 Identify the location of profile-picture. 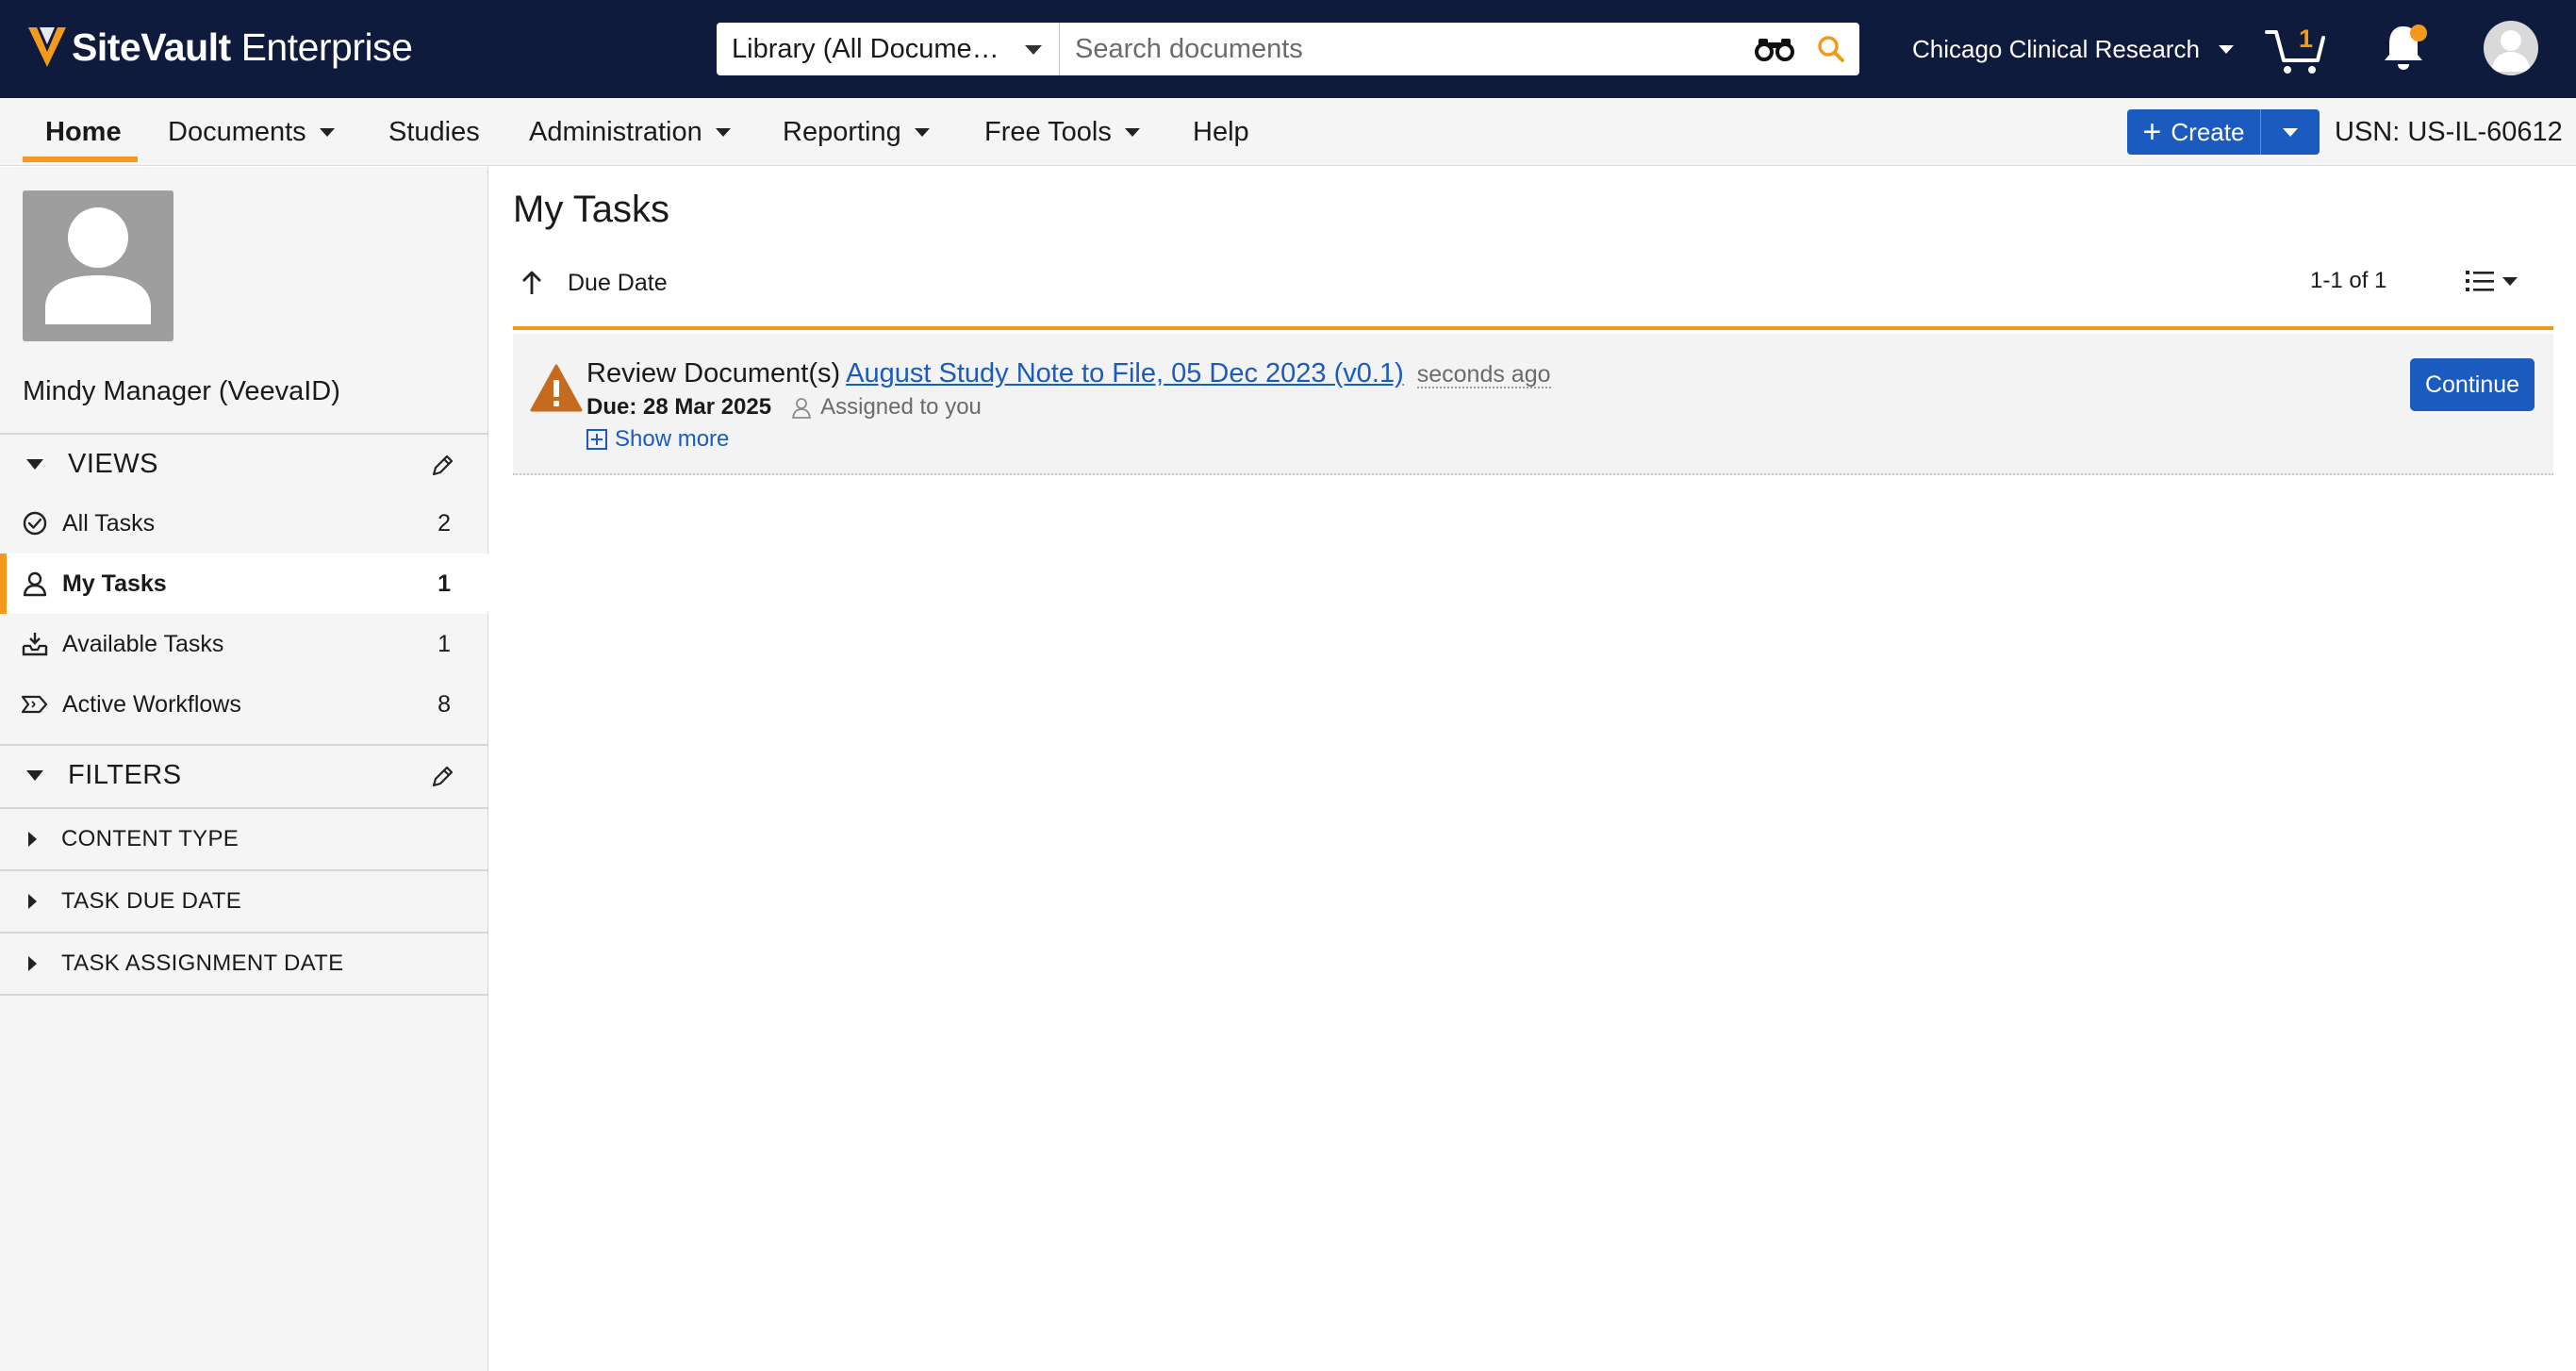
(98, 265).